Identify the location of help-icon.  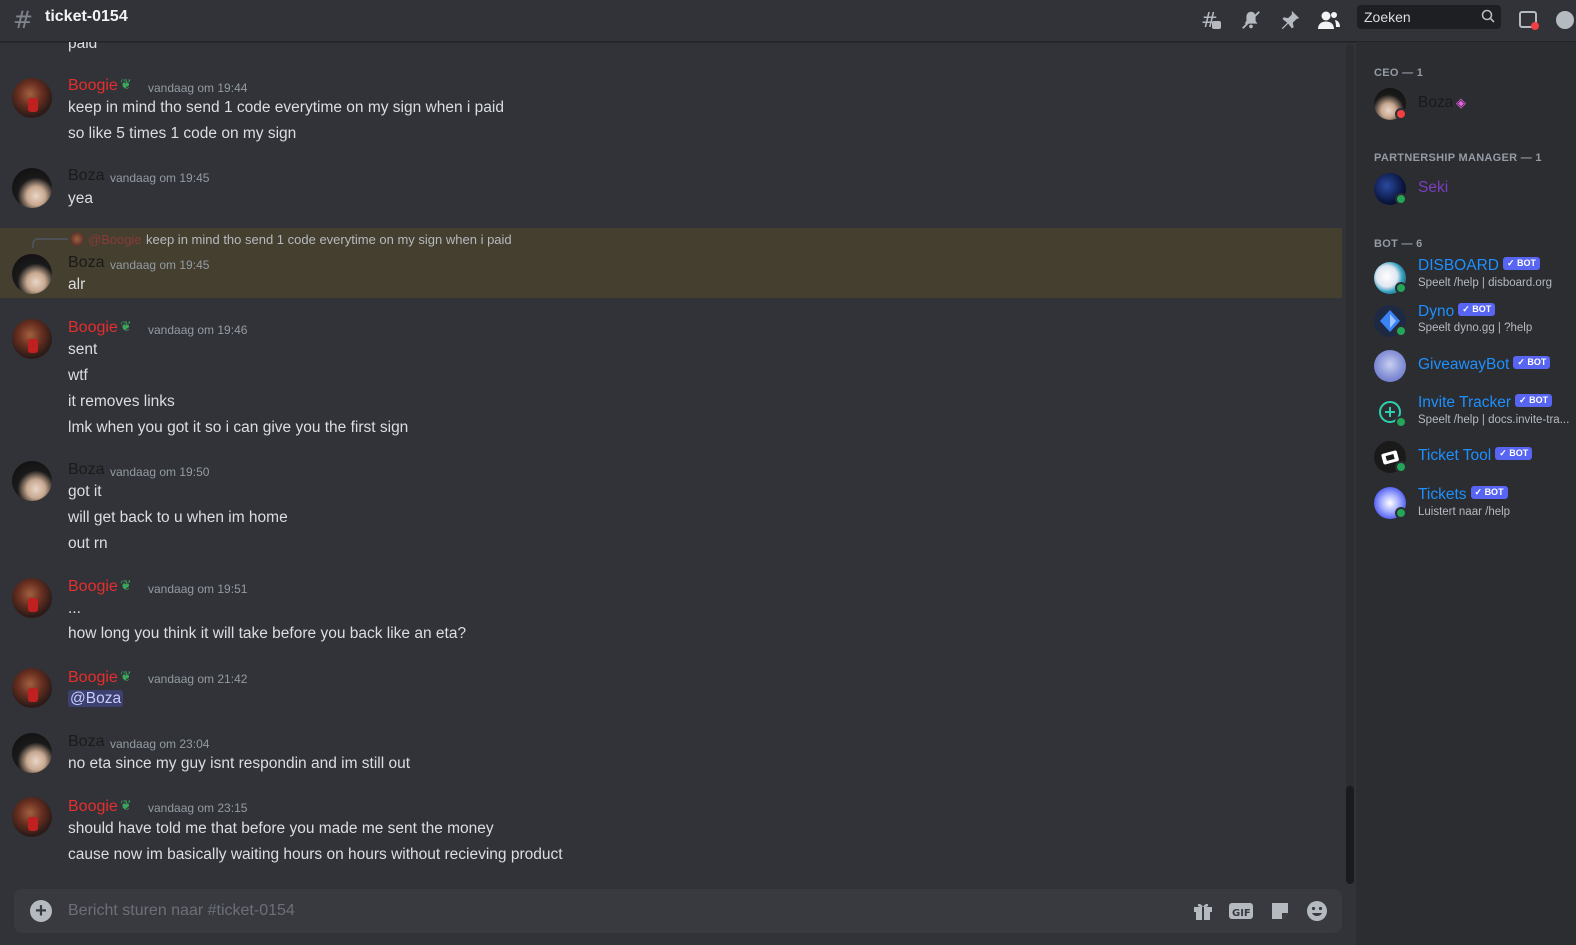
(1564, 20).